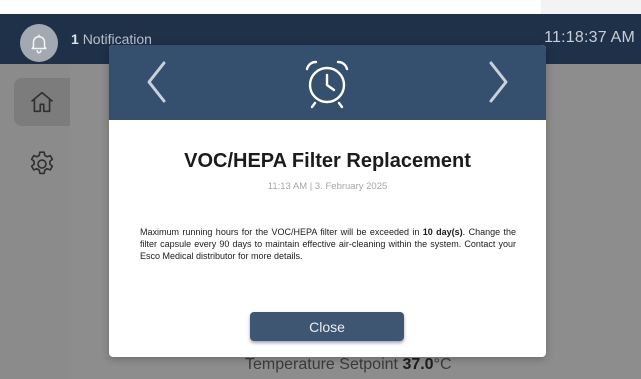 The height and width of the screenshot is (379, 641). Describe the element at coordinates (442, 364) in the screenshot. I see `setpoint-unit: °C` at that location.